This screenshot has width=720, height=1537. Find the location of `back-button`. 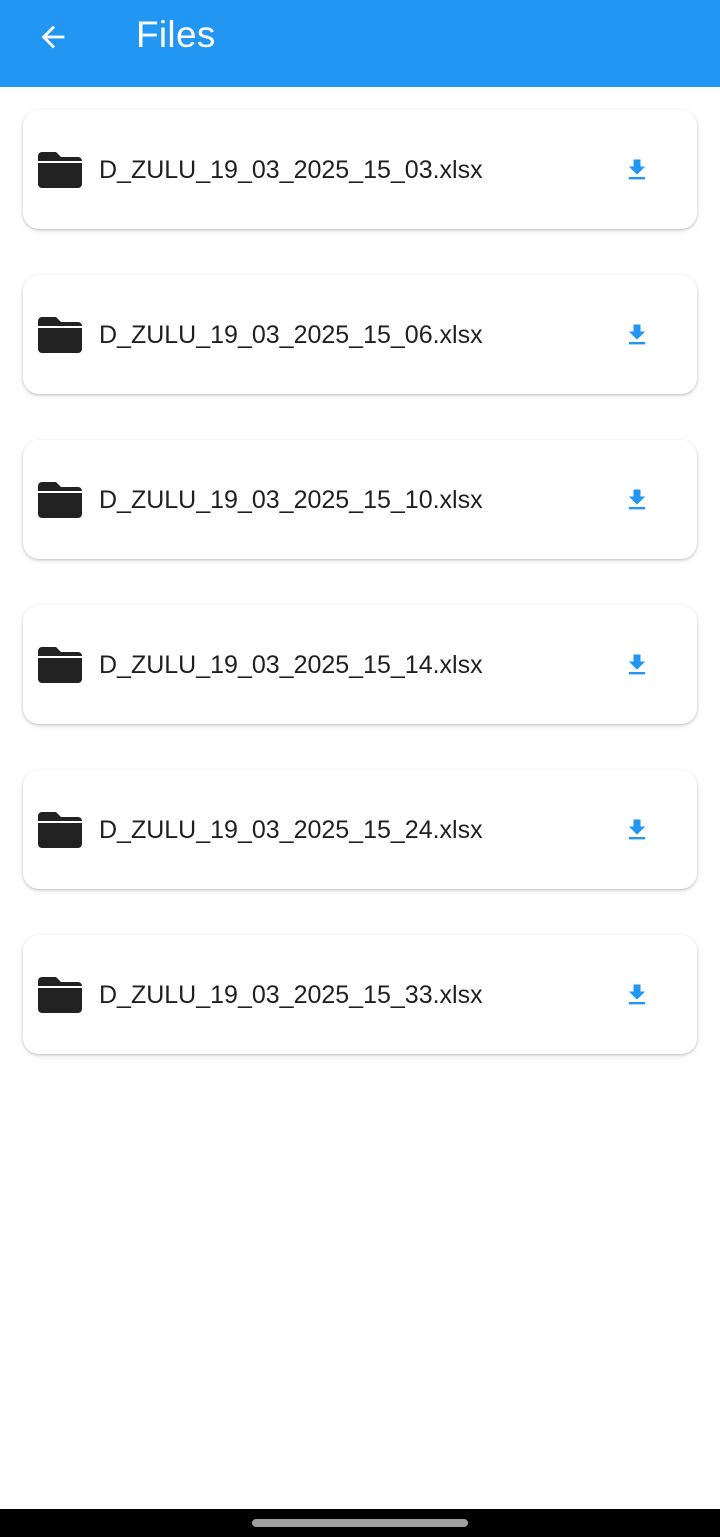

back-button is located at coordinates (53, 37).